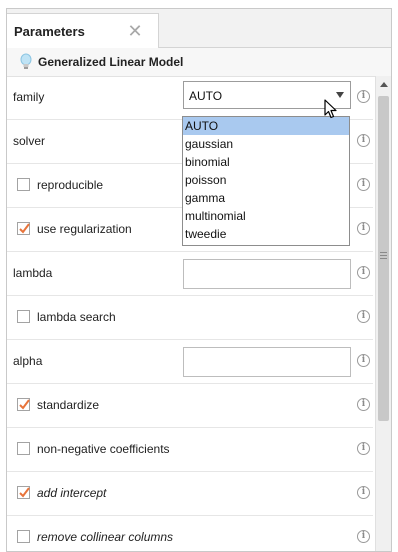  What do you see at coordinates (70, 185) in the screenshot?
I see `reproducible-label: reproducible` at bounding box center [70, 185].